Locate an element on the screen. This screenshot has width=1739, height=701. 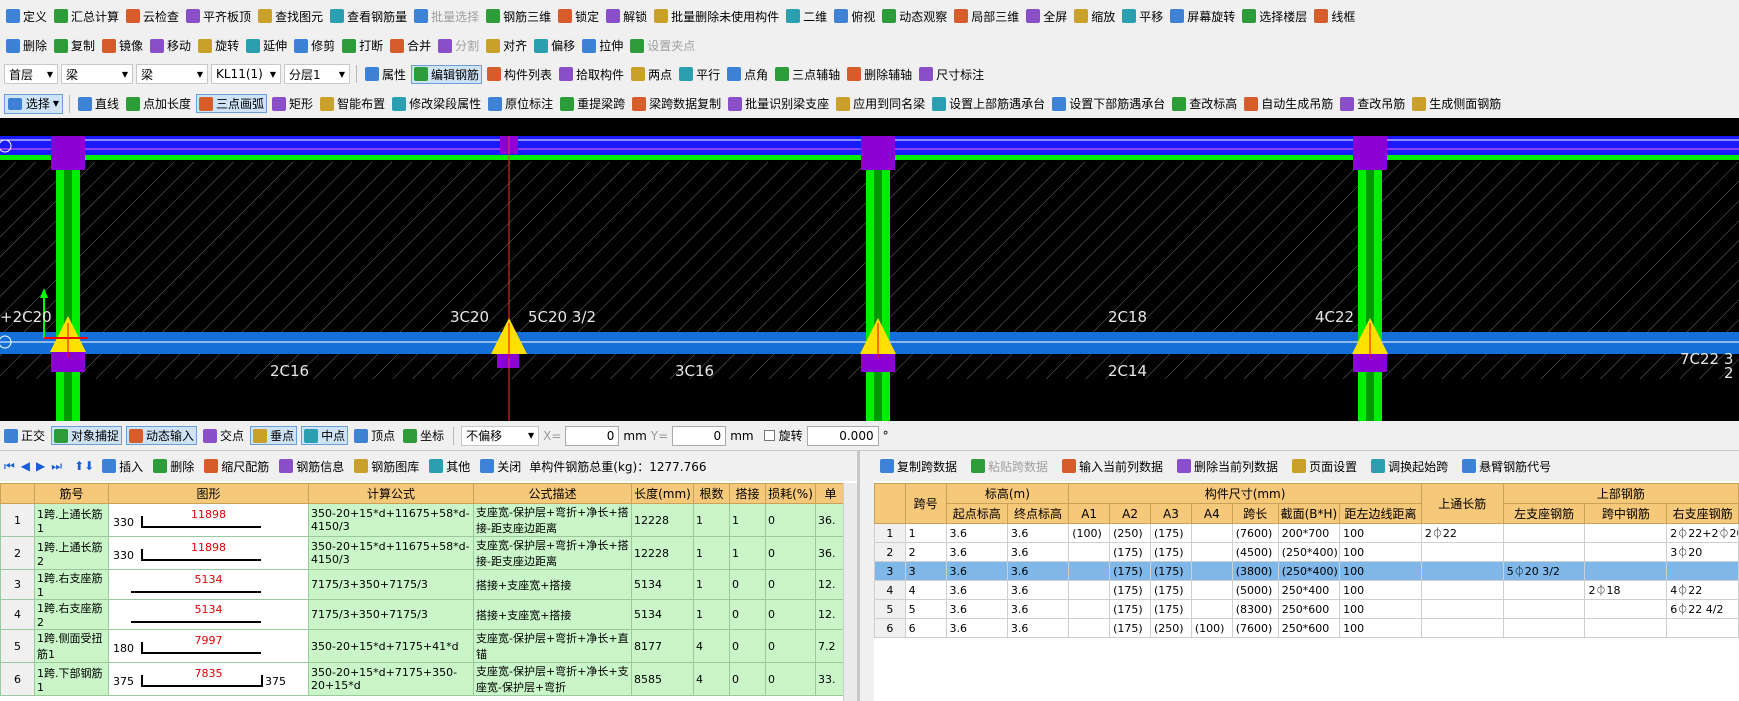
edit-toolbar-button-11: 偏移 is located at coordinates (554, 45).